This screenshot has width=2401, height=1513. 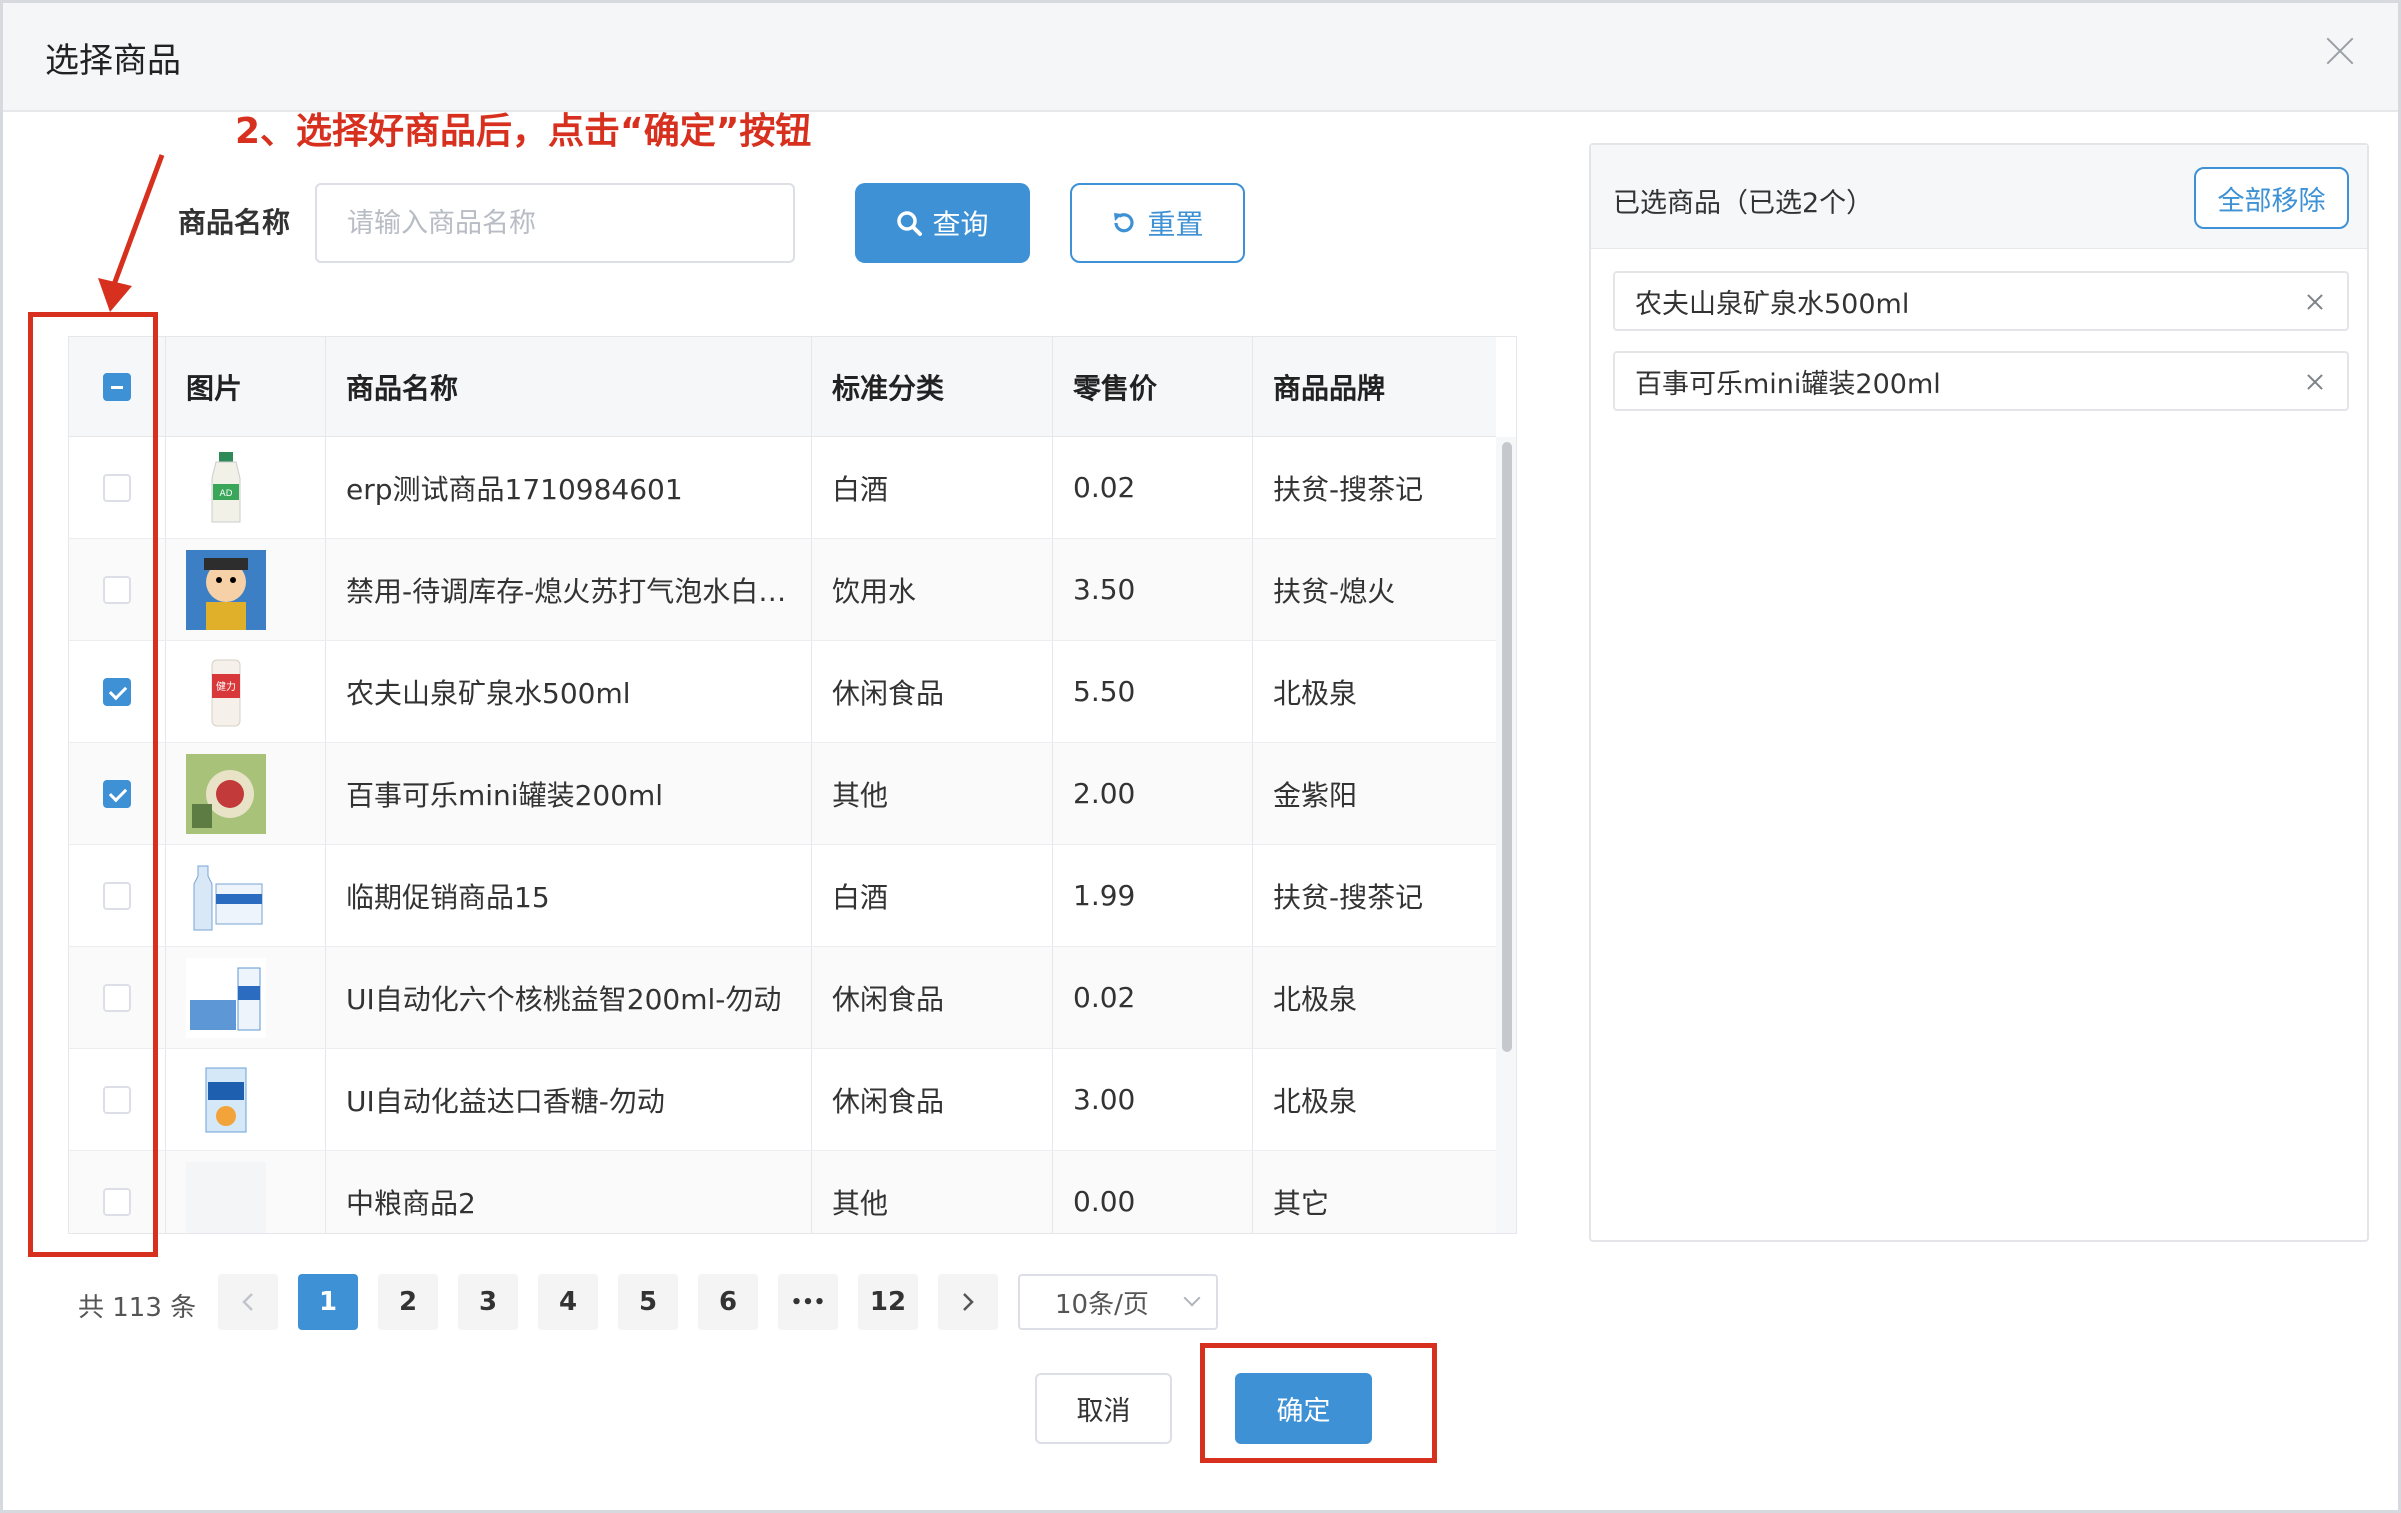 I want to click on refresh-icon, so click(x=1124, y=223).